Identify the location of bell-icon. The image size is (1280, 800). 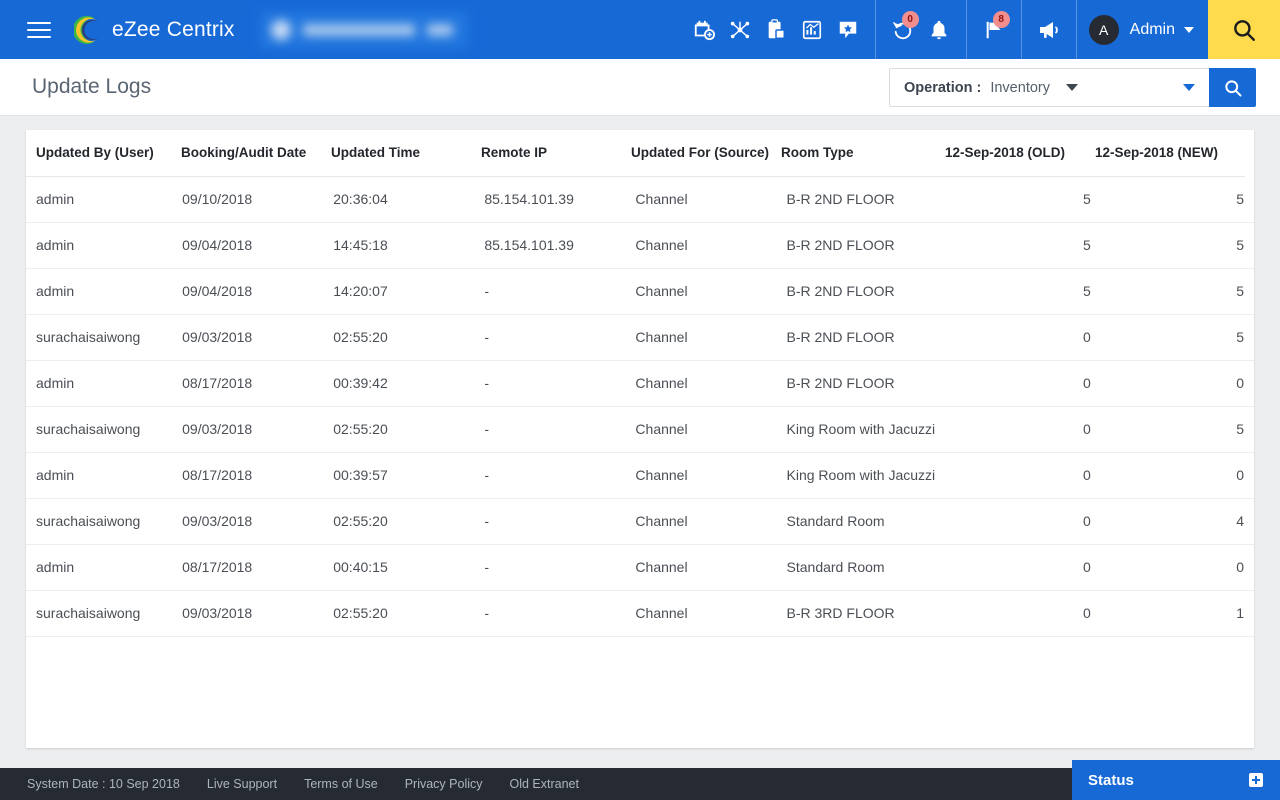
(939, 29).